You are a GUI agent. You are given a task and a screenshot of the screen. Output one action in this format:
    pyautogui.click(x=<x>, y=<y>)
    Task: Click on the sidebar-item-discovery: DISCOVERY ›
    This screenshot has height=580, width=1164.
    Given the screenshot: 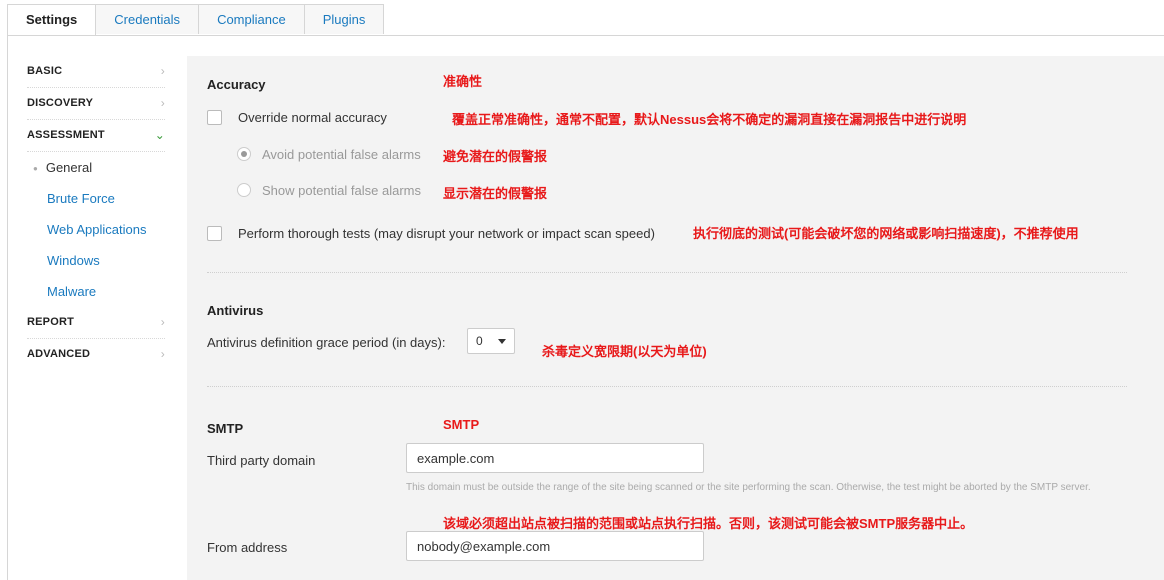 What is the action you would take?
    pyautogui.click(x=96, y=104)
    